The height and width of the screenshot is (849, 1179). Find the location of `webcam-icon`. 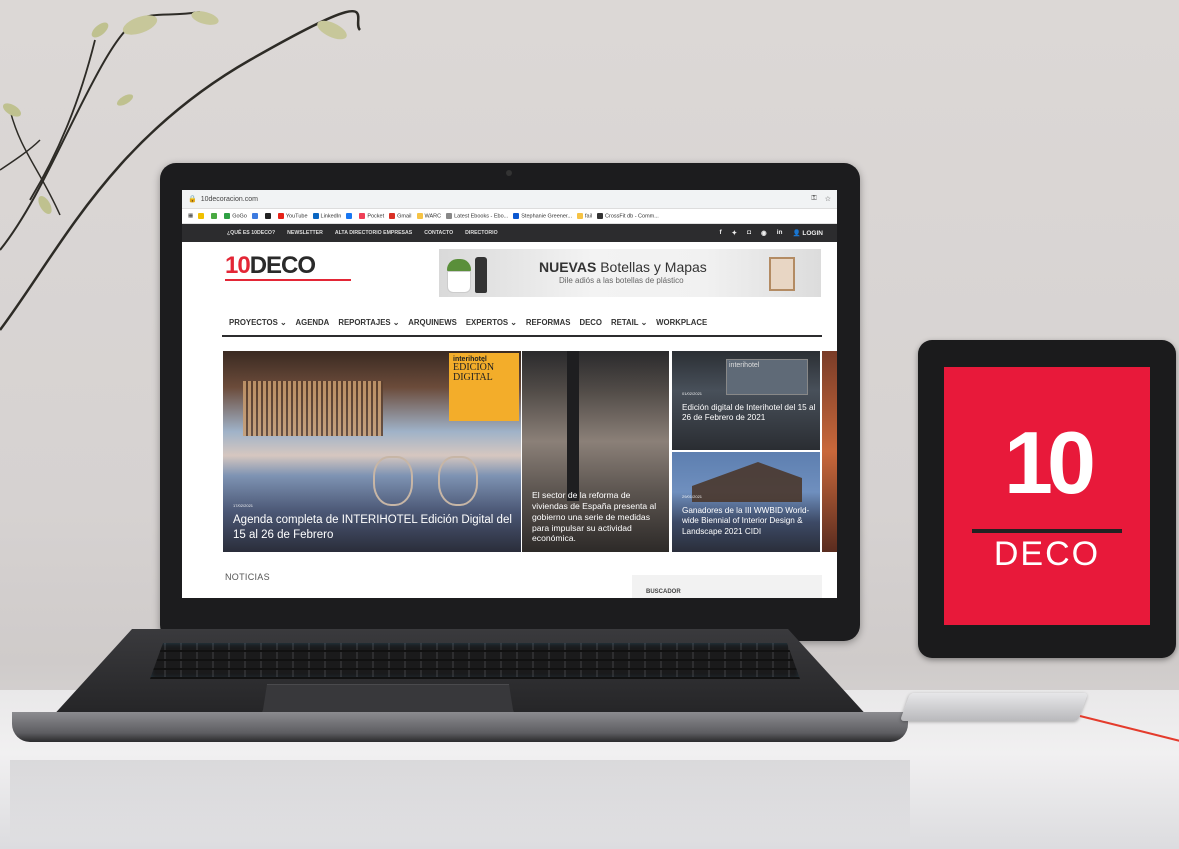

webcam-icon is located at coordinates (509, 173).